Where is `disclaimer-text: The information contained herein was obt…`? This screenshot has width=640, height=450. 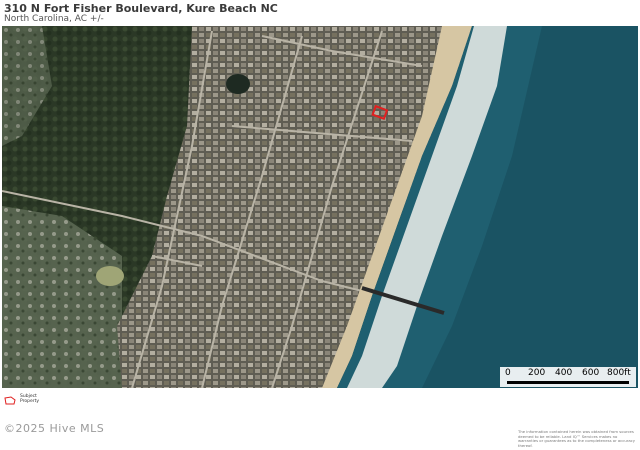
disclaimer-text: The information contained herein was obt… is located at coordinates (576, 438).